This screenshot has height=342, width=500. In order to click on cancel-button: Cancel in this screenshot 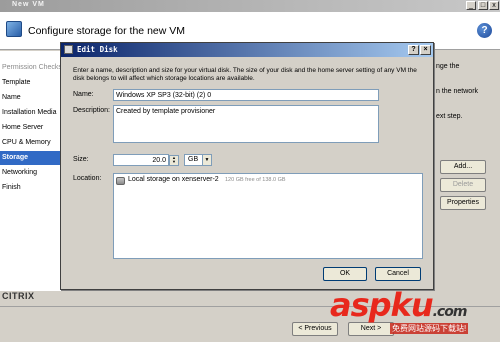, I will do `click(398, 274)`.